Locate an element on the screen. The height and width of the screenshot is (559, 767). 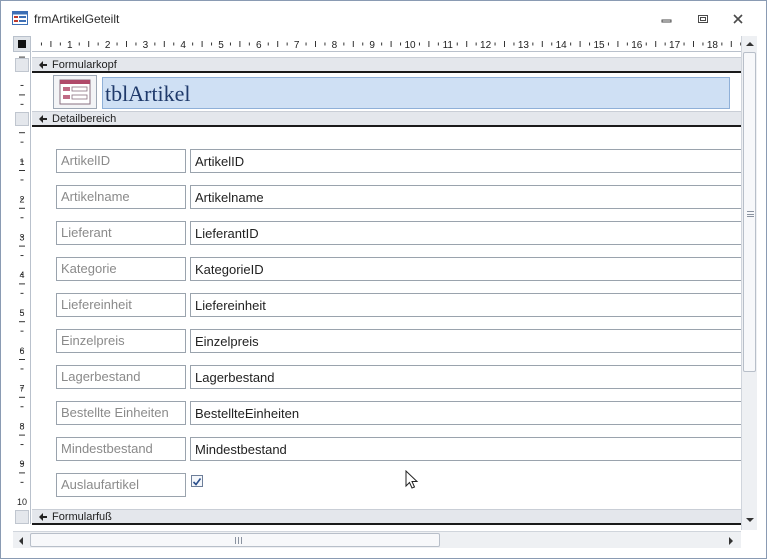
maximize-icon is located at coordinates (703, 19).